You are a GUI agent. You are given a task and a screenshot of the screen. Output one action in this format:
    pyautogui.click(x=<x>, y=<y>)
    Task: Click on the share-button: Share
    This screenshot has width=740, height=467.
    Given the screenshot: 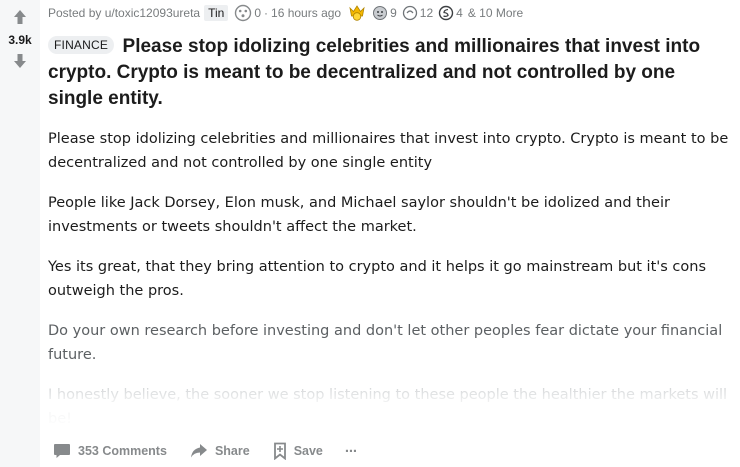 What is the action you would take?
    pyautogui.click(x=219, y=451)
    